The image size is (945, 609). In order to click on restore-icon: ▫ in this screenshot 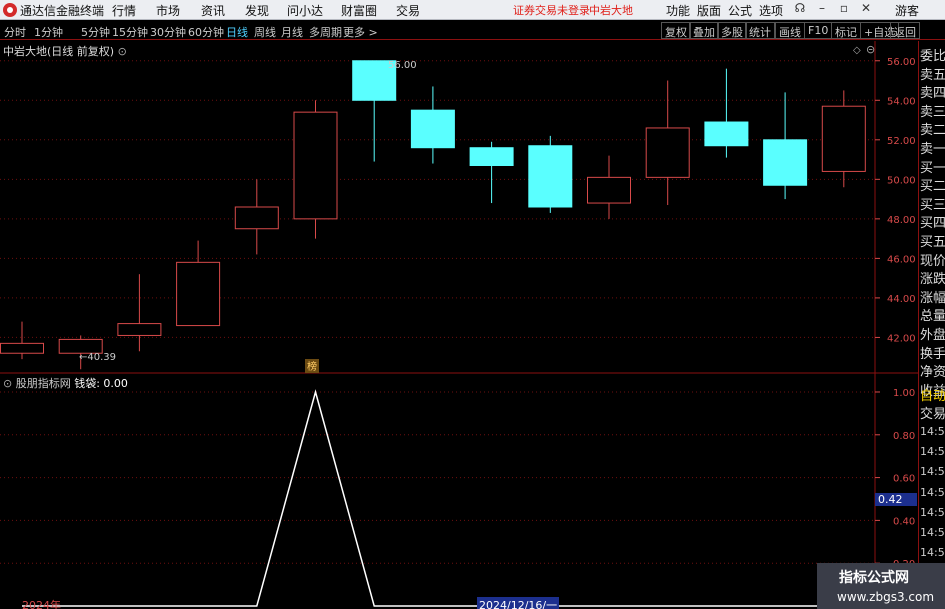, I will do `click(844, 8)`.